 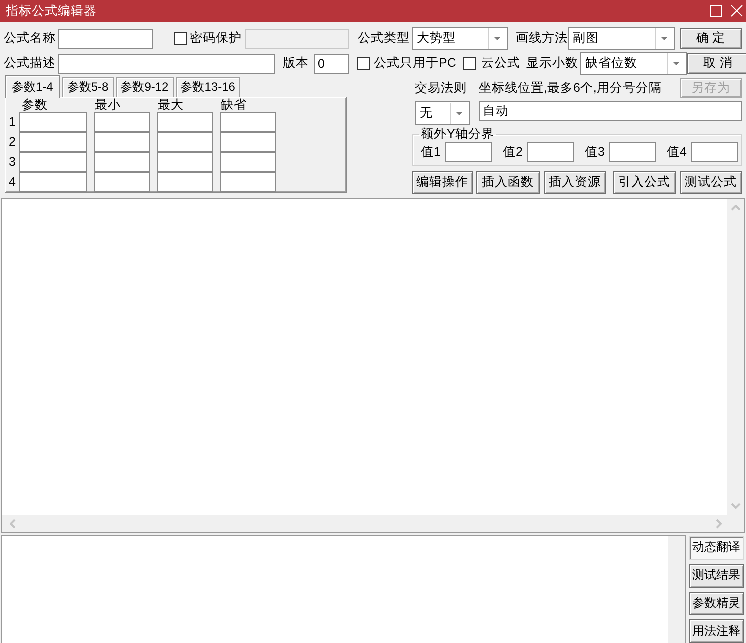 I want to click on param-tab: 参数13-16, so click(x=208, y=87).